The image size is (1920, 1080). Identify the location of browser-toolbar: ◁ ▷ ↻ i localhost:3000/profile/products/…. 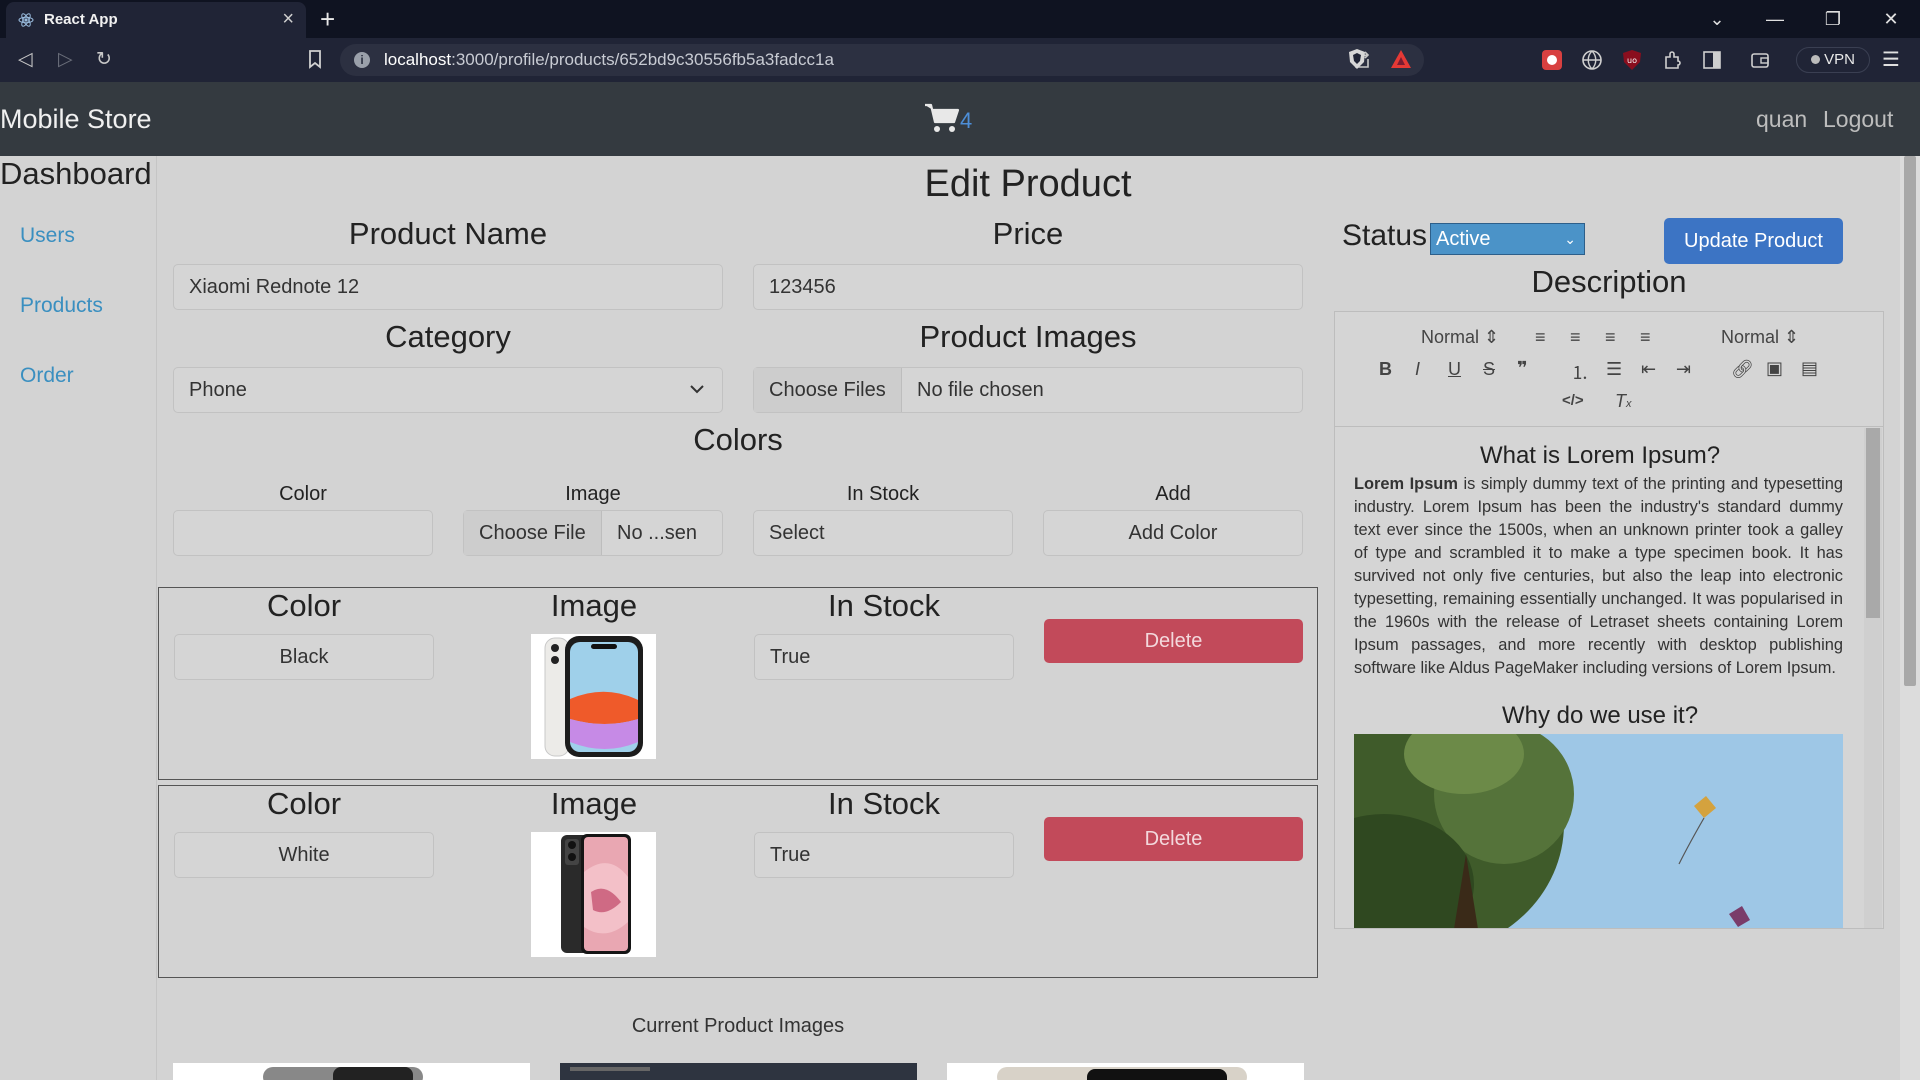
(960, 60).